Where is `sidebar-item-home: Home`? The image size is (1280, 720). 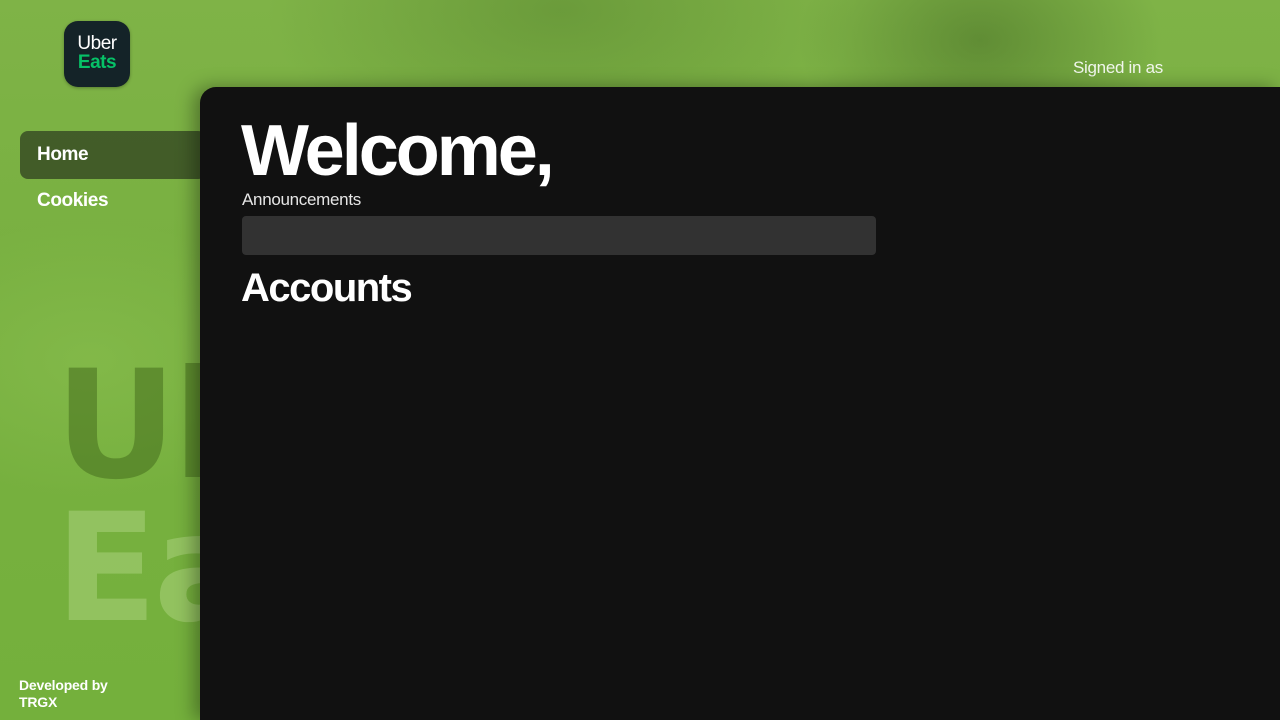
sidebar-item-home: Home is located at coordinates (113, 155).